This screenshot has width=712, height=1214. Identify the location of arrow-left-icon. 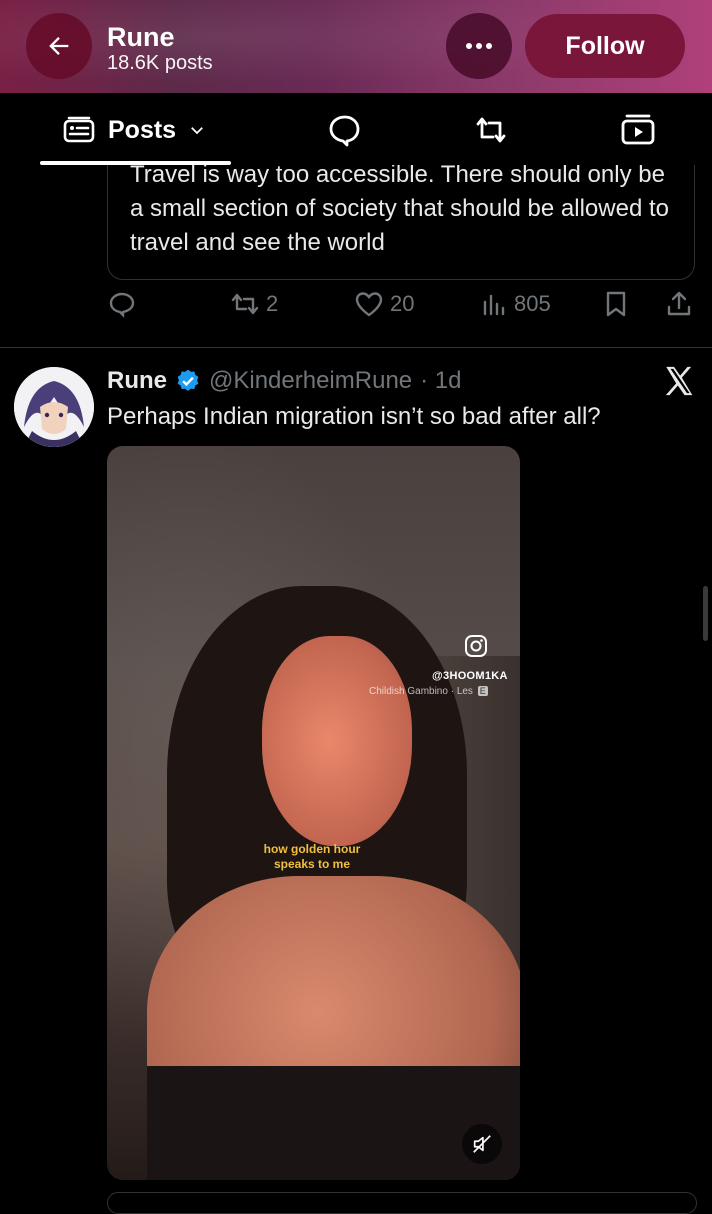
(59, 46).